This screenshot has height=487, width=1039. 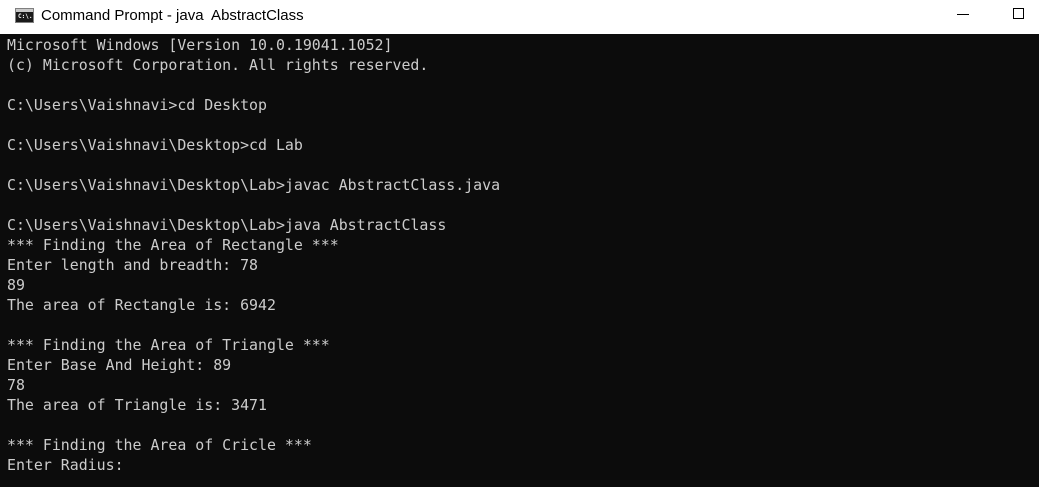 What do you see at coordinates (133, 265) in the screenshot?
I see `console-line: Enter length and breadth: 78` at bounding box center [133, 265].